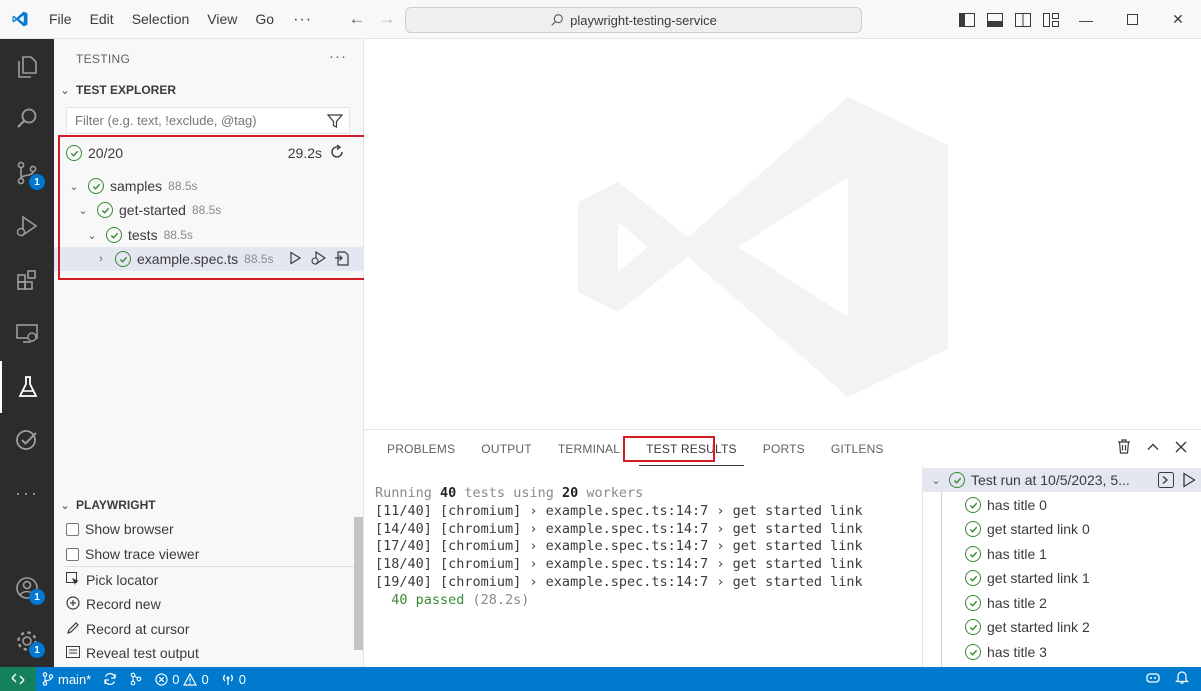 The height and width of the screenshot is (691, 1201). Describe the element at coordinates (27, 440) in the screenshot. I see `test-check-icon` at that location.